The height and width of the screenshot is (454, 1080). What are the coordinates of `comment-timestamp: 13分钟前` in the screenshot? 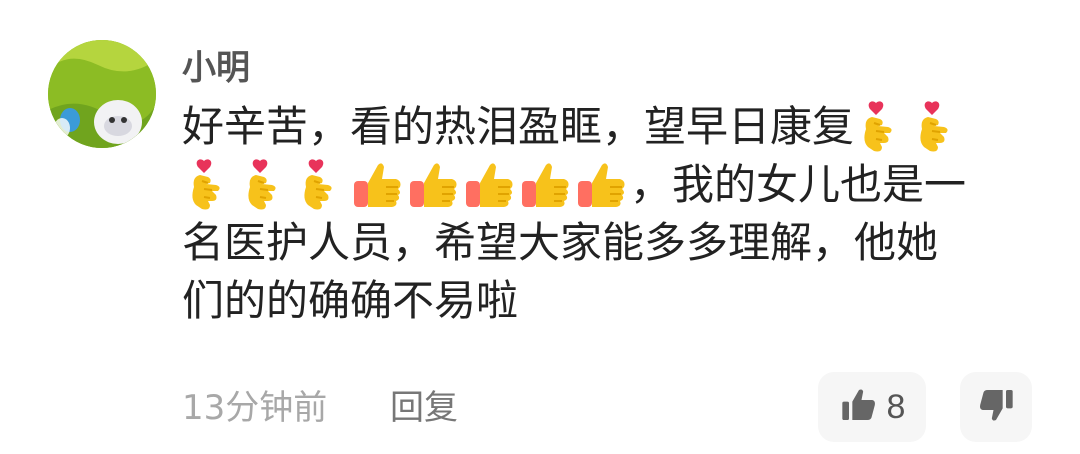 It's located at (255, 408).